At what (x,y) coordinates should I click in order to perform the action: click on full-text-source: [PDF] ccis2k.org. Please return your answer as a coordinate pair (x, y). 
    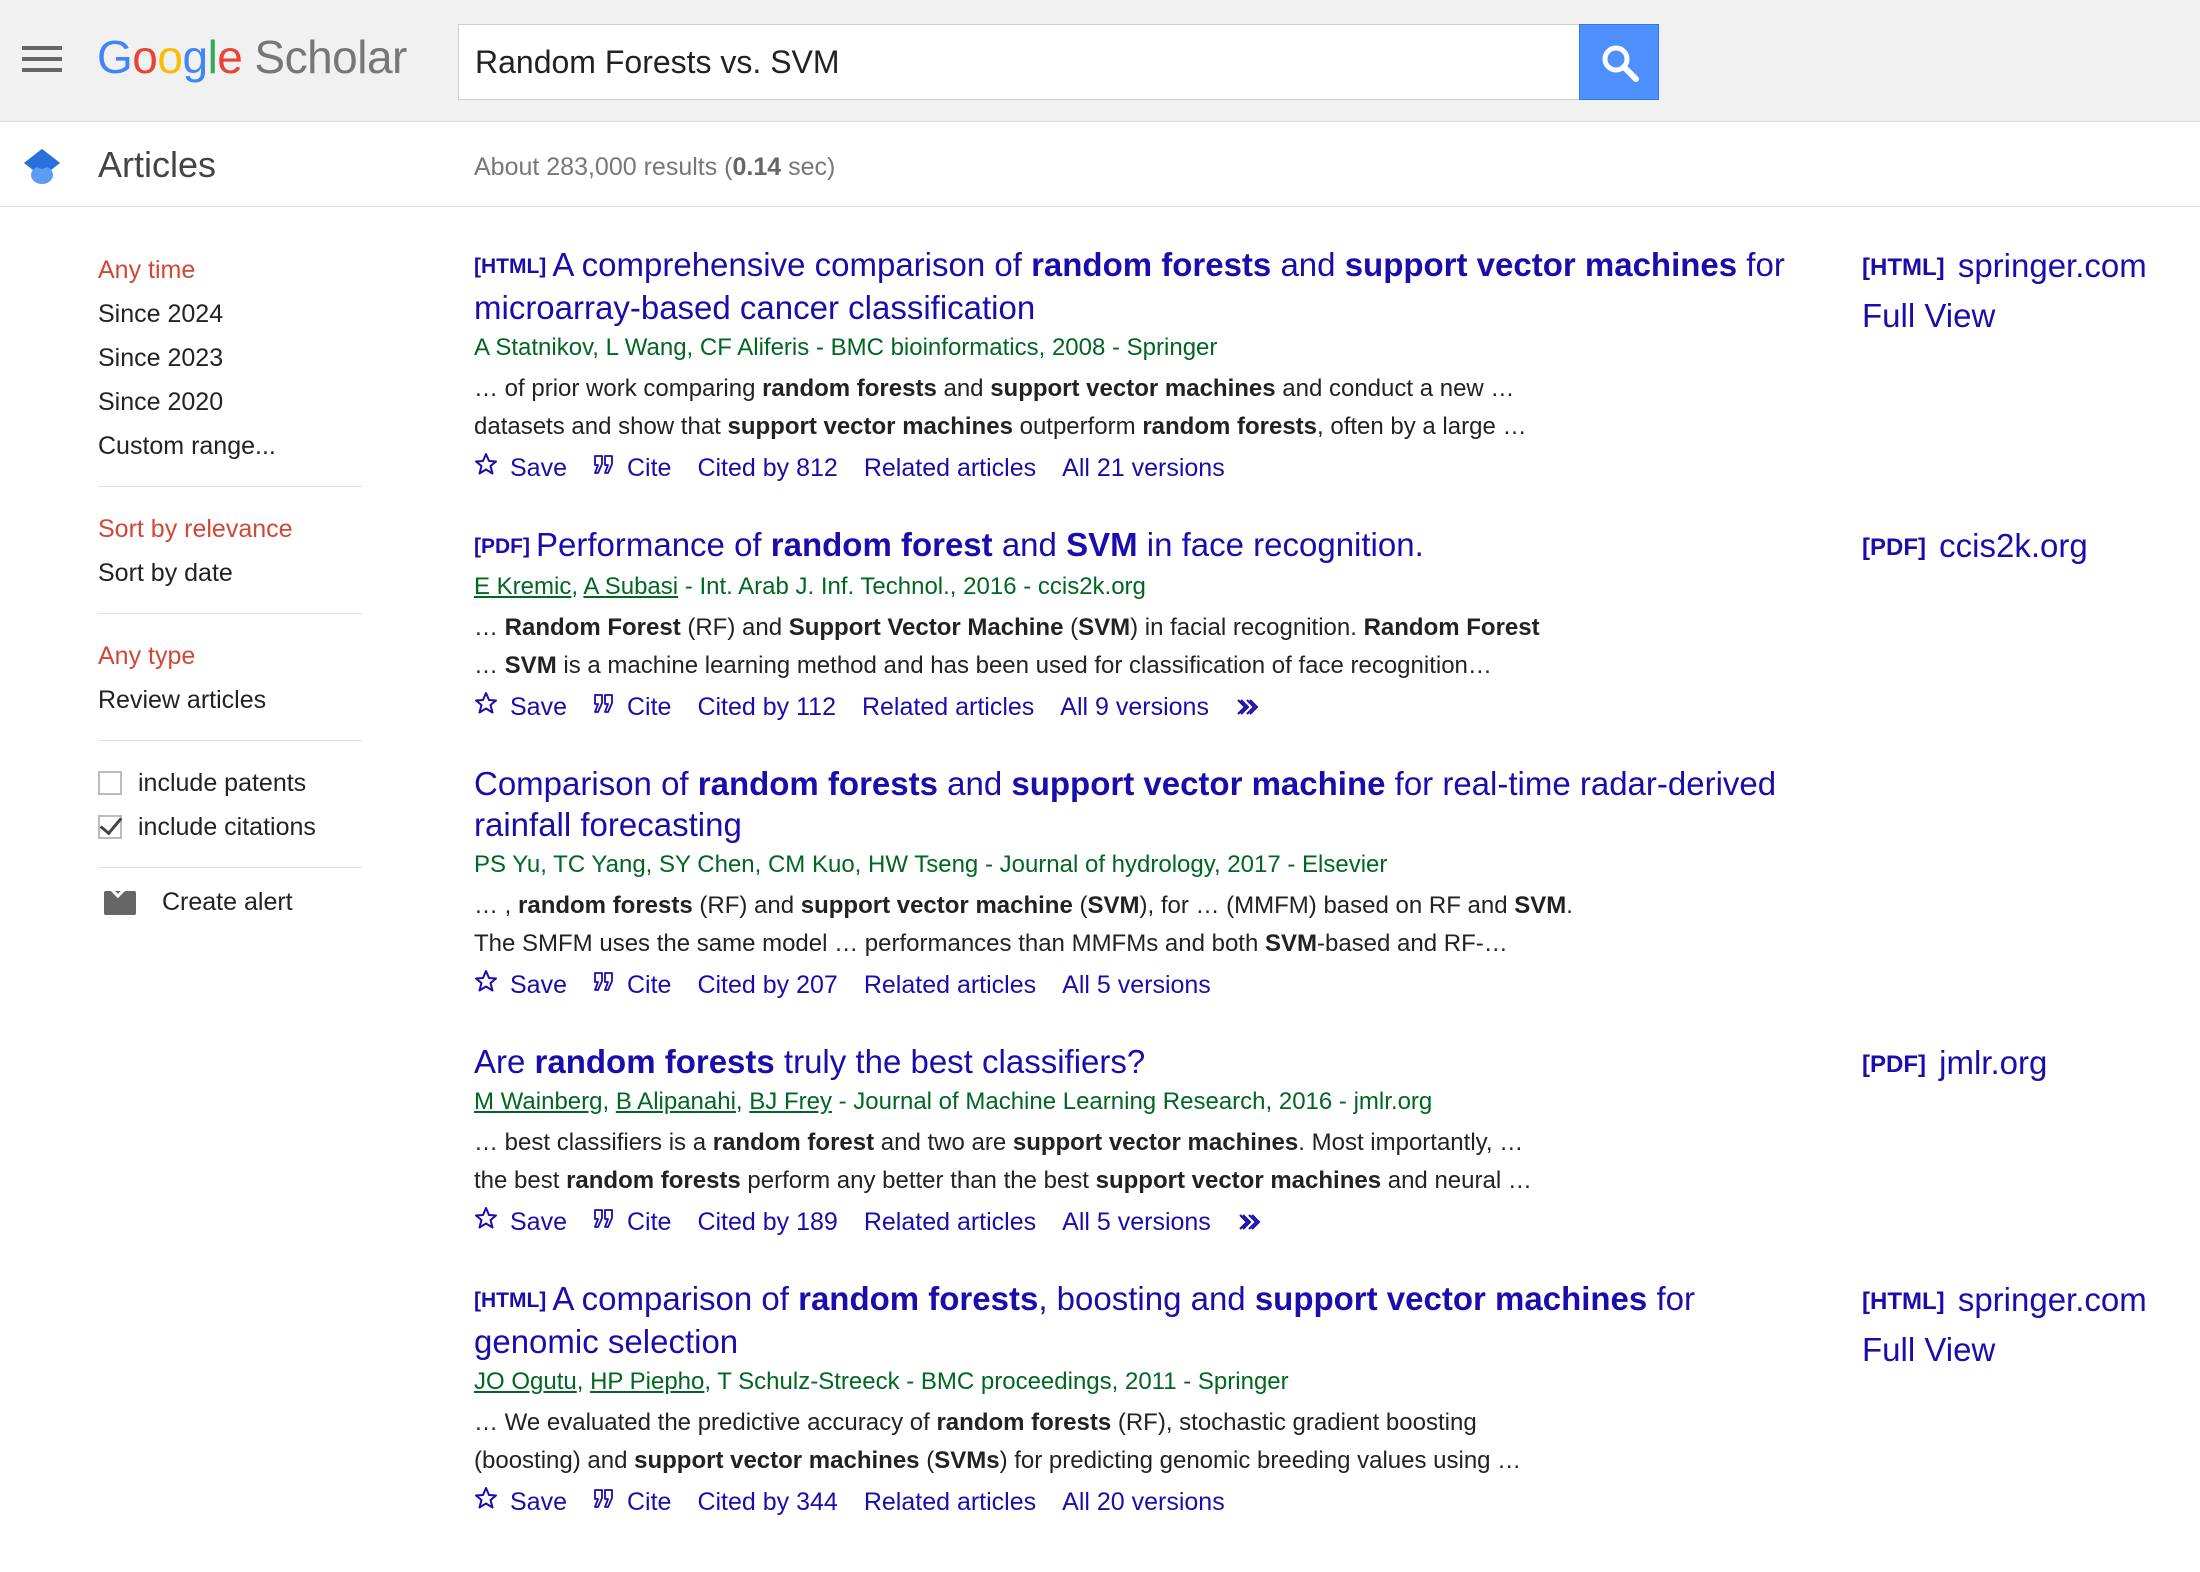
    Looking at the image, I should click on (1975, 547).